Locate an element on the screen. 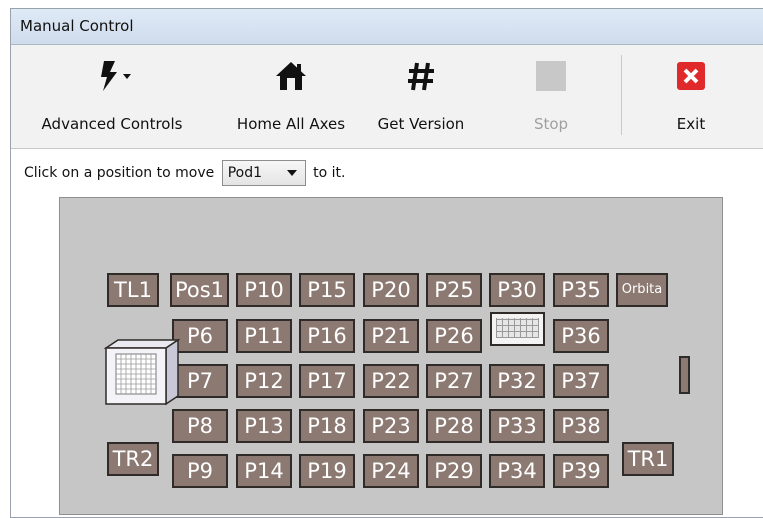 The height and width of the screenshot is (518, 763). stop-label: Stop is located at coordinates (551, 124).